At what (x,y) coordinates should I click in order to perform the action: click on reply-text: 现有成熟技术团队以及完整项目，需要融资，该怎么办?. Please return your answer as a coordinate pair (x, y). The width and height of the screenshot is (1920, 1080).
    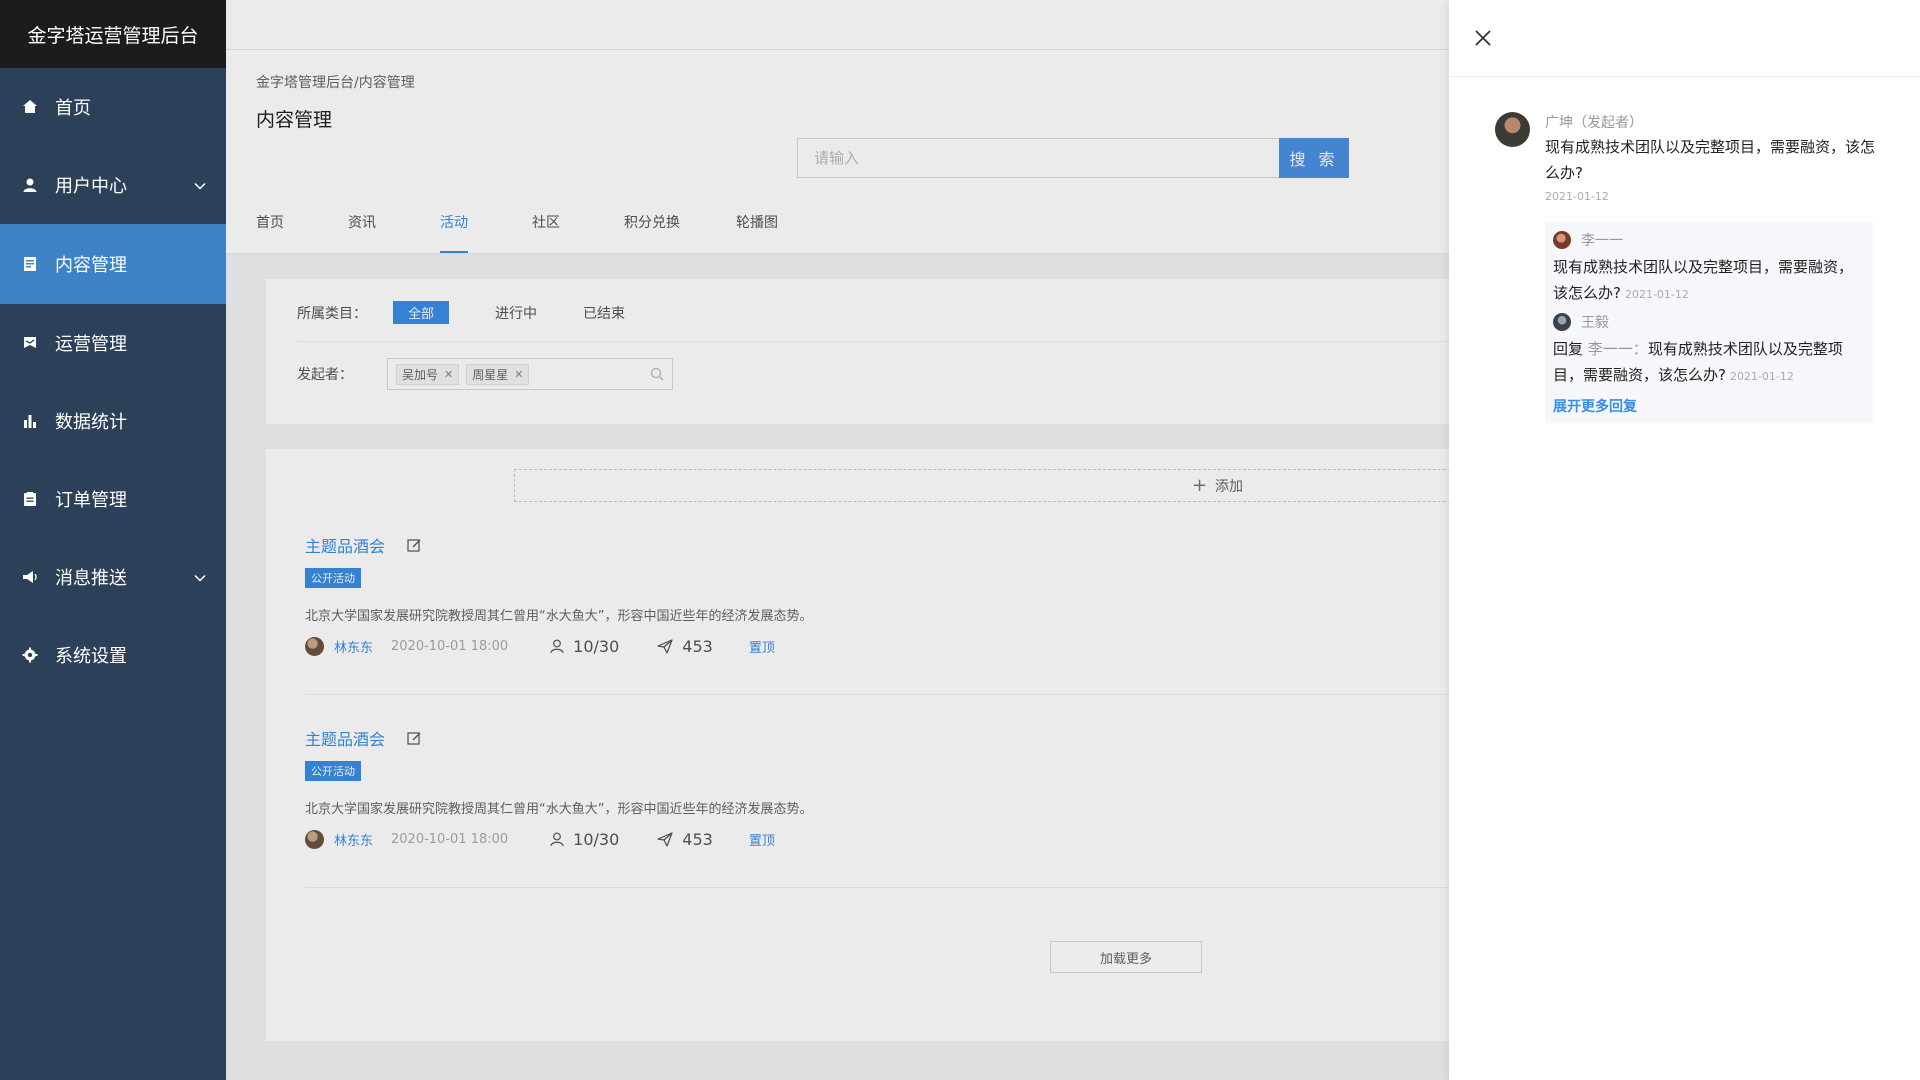
    Looking at the image, I should click on (1703, 280).